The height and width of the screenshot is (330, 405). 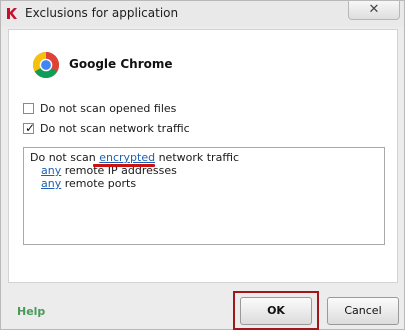 I want to click on checkmark-icon: ✓, so click(x=30, y=128).